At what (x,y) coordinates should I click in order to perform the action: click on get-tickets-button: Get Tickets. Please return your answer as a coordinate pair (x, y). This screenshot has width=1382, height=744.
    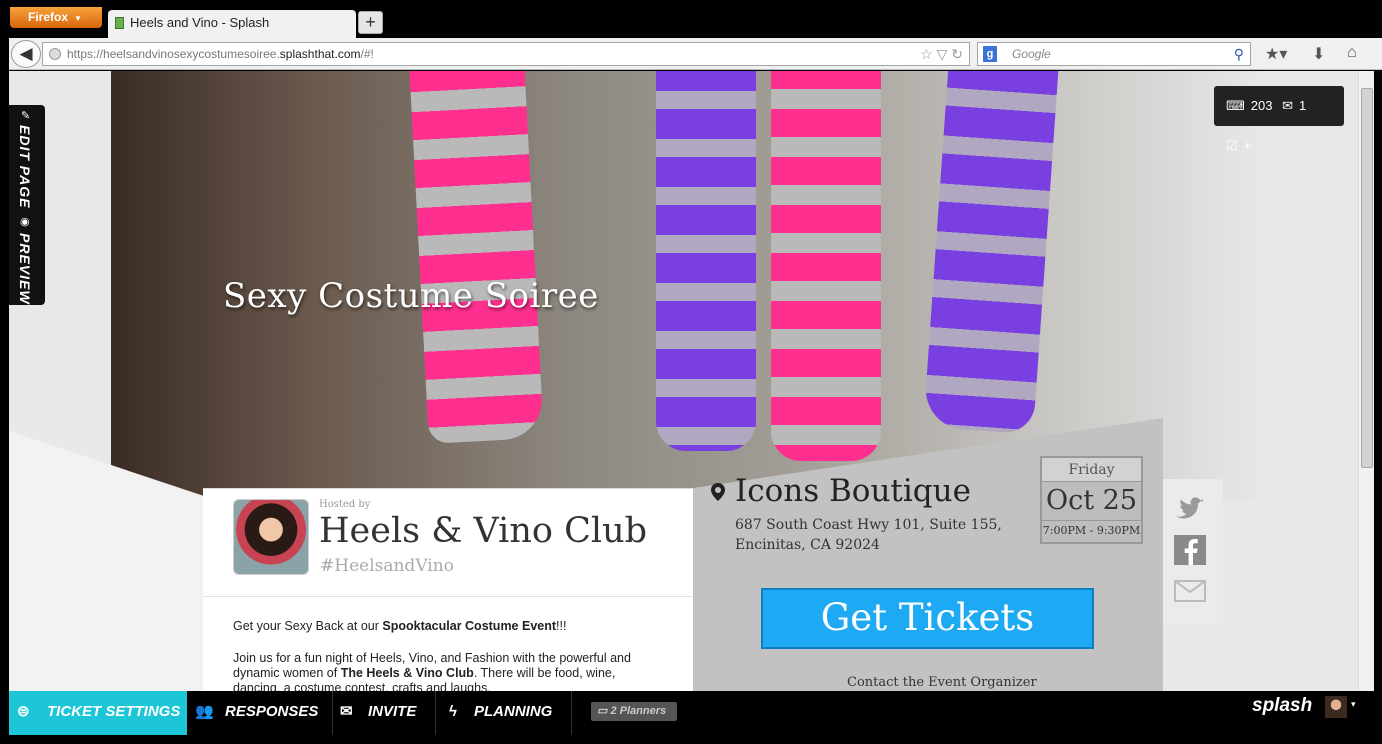
    Looking at the image, I should click on (927, 618).